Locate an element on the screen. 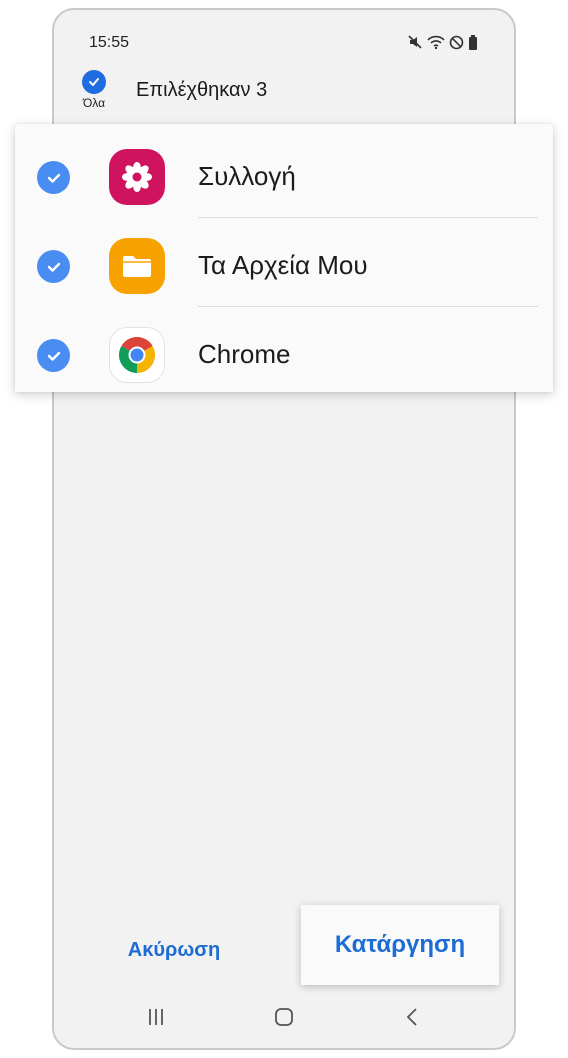 Image resolution: width=568 pixels, height=1058 pixels. app-name: Chrome is located at coordinates (244, 354).